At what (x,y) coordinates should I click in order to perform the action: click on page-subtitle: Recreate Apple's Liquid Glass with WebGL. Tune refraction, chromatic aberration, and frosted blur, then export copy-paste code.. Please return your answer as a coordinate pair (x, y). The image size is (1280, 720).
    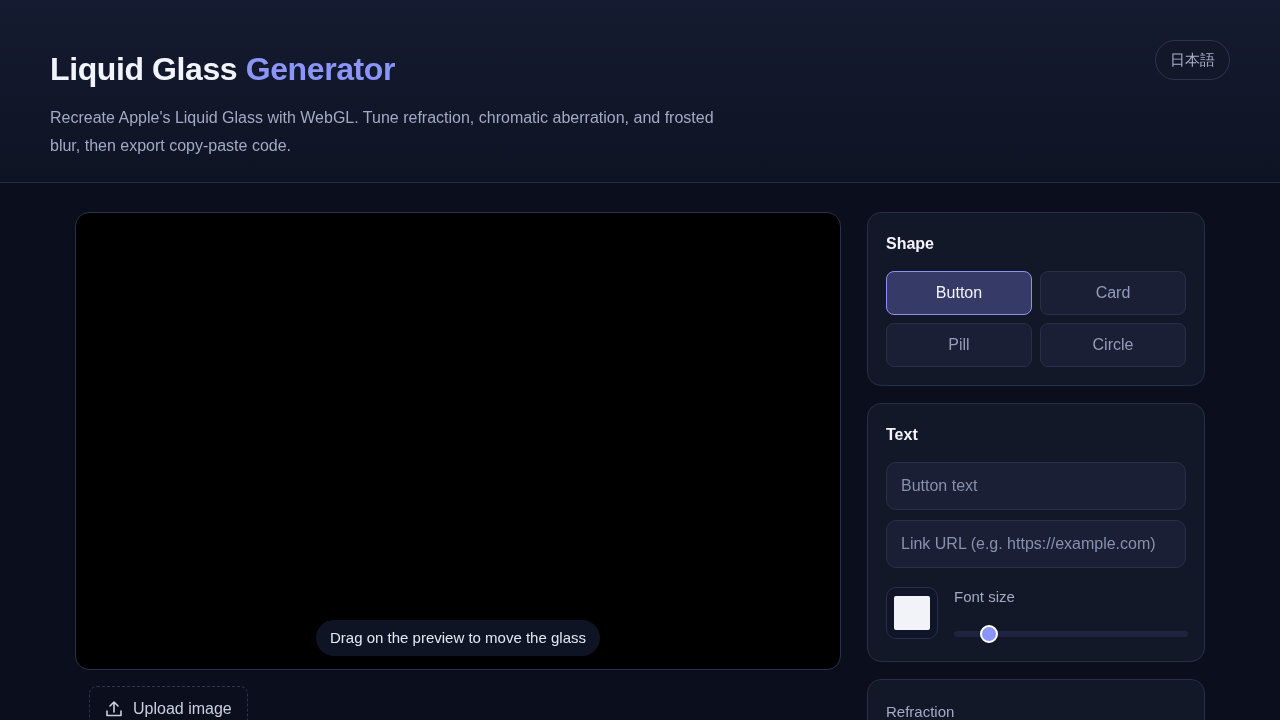
    Looking at the image, I should click on (382, 132).